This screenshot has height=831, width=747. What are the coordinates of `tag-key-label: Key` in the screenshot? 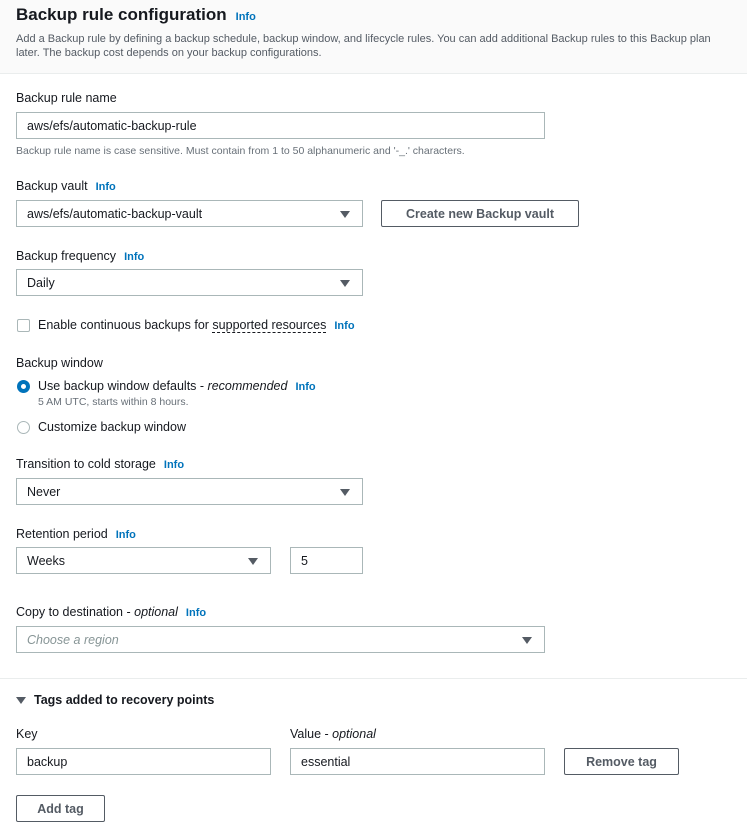 It's located at (27, 734).